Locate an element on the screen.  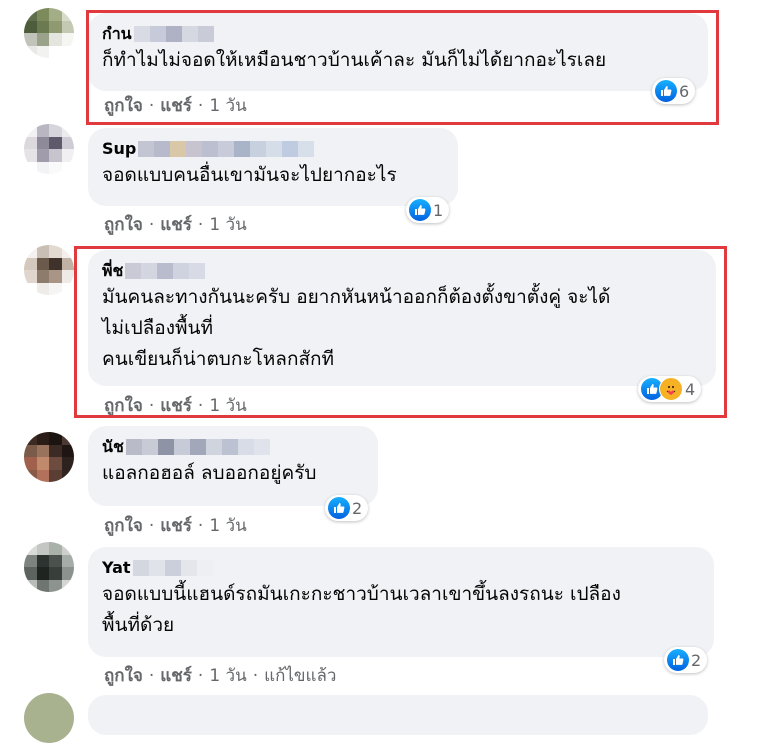
comment-text: จอดแบบคนอื่นเขามันจะไปยากอะไร is located at coordinates (249, 175).